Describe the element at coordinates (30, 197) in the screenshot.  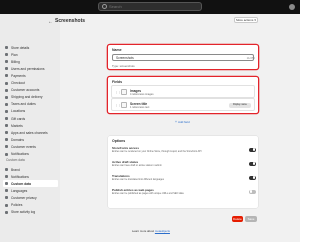
I see `sidebar-item-customer-privacy: Customer privacy` at that location.